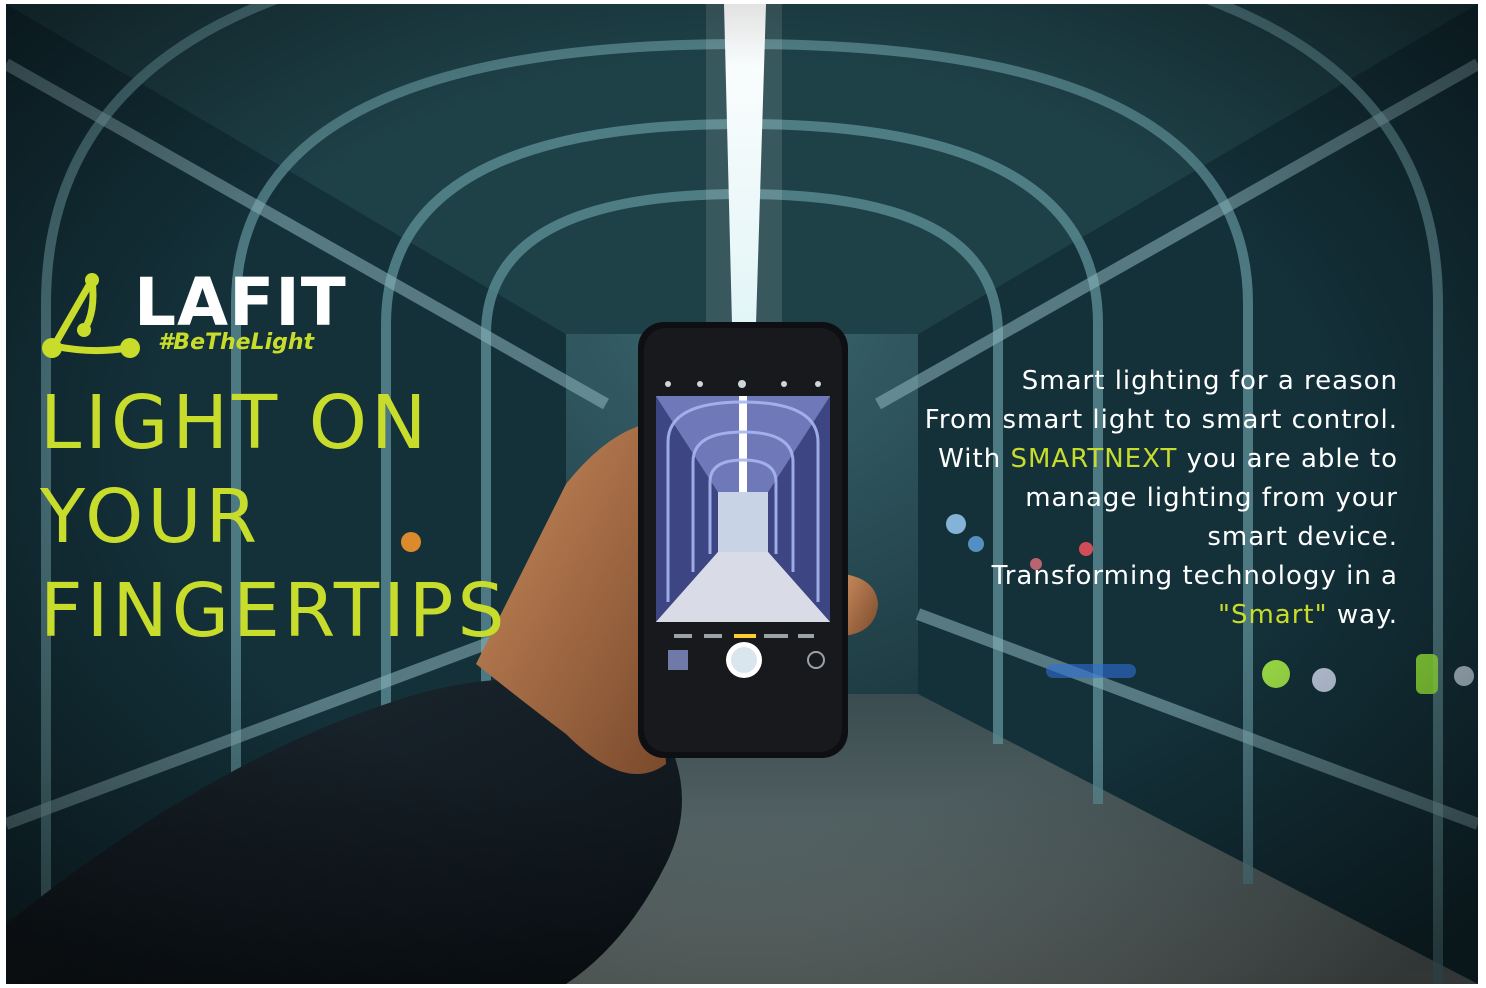 The image size is (1486, 988). Describe the element at coordinates (1209, 381) in the screenshot. I see `copy-line: Smart lighting for a reason` at that location.